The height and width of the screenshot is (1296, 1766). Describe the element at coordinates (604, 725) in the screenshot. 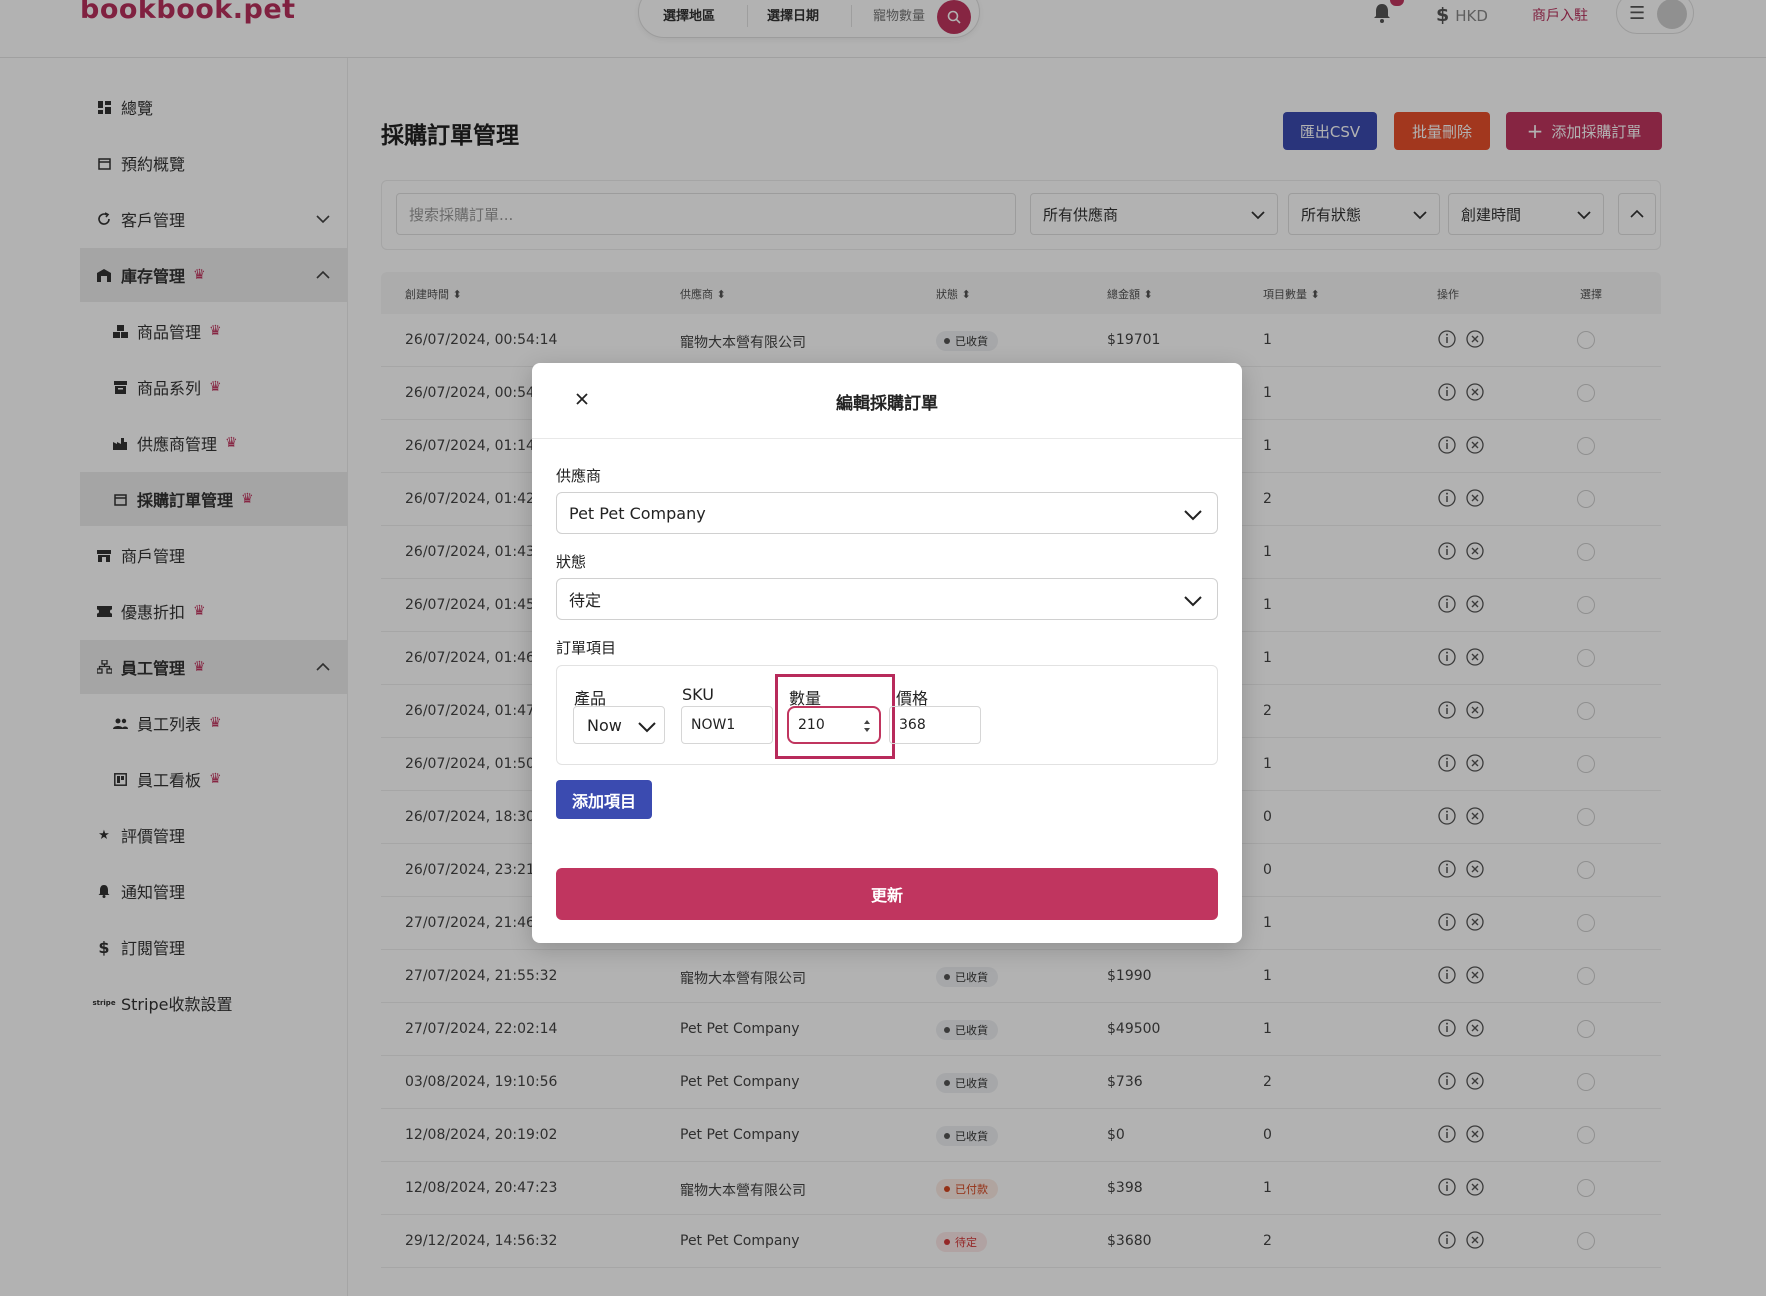

I see `product-select-value: Now` at that location.